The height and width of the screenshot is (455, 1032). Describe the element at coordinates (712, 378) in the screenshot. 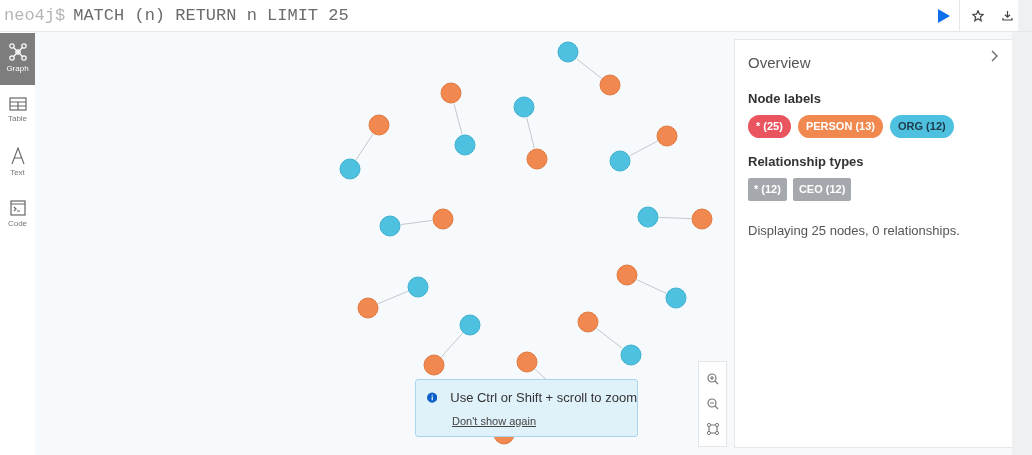

I see `zoom-in-icon` at that location.